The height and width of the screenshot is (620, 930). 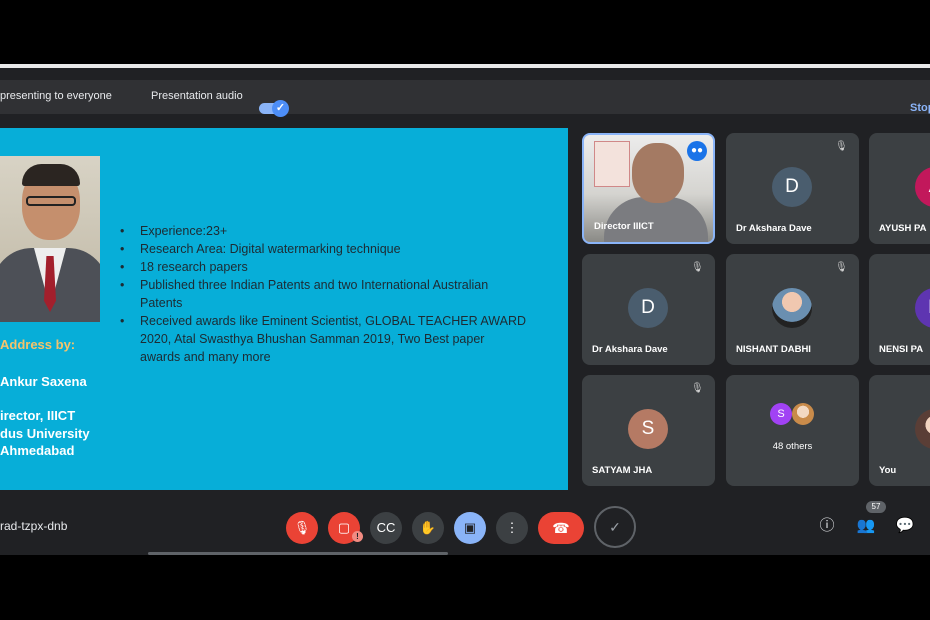 I want to click on people-icon: 👥, so click(x=866, y=526).